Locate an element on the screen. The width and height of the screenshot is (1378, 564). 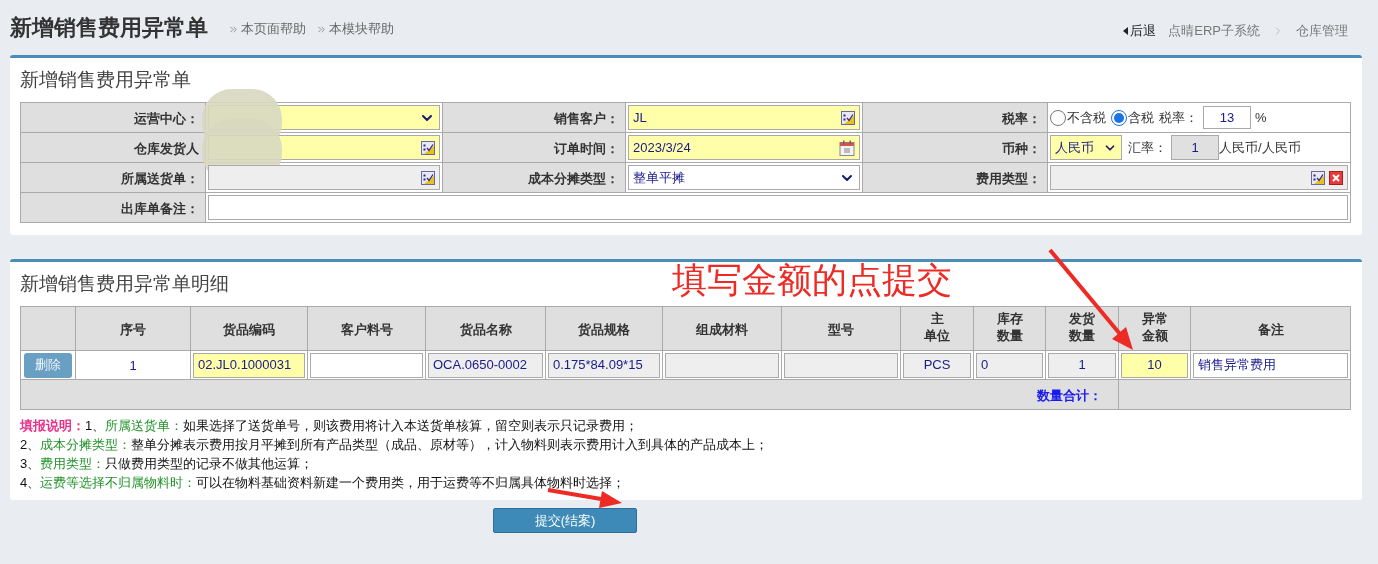
input-field: 10 is located at coordinates (1154, 365).